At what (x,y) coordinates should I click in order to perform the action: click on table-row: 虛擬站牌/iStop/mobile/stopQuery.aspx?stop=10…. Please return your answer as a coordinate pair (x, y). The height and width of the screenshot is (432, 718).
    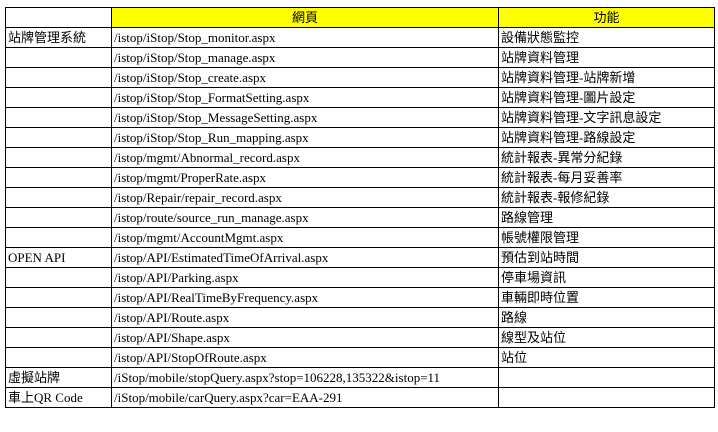
    Looking at the image, I should click on (360, 377).